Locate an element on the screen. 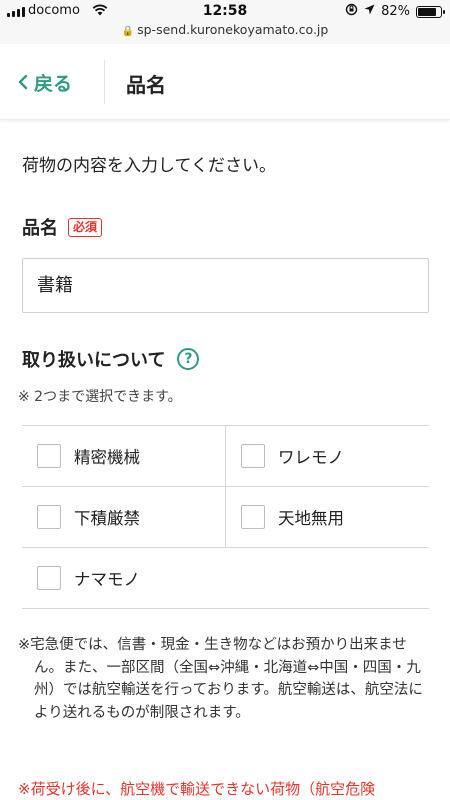  battery-percent: 82% is located at coordinates (395, 11).